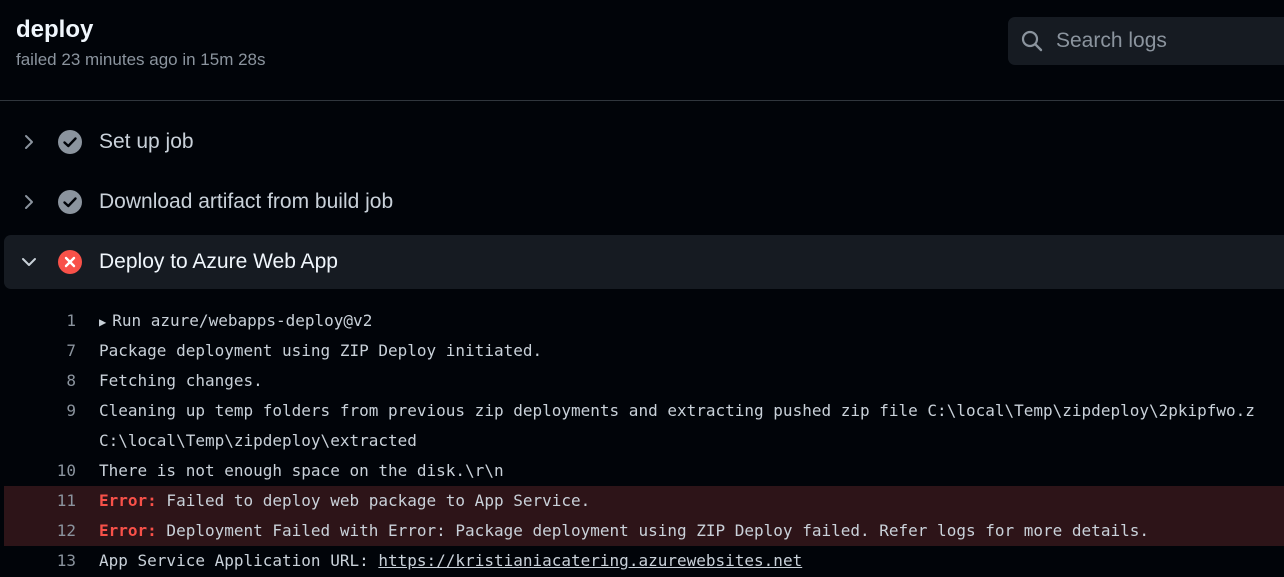 Image resolution: width=1284 pixels, height=577 pixels. What do you see at coordinates (644, 262) in the screenshot?
I see `step-deploy-to-azure: Deploy to Azure Web App` at bounding box center [644, 262].